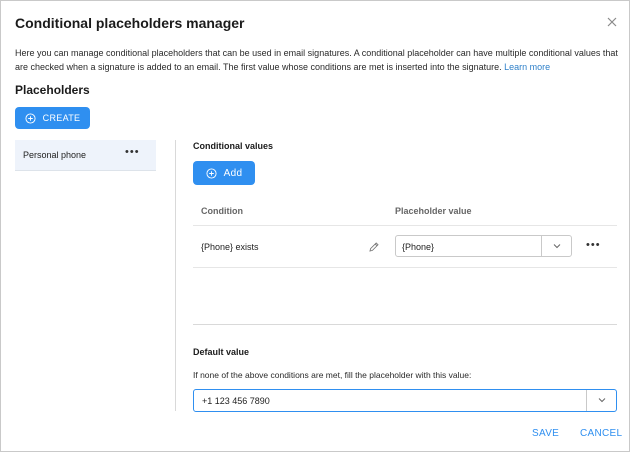 The image size is (630, 452). Describe the element at coordinates (418, 247) in the screenshot. I see `placeholder-value-text: {Phone}` at that location.